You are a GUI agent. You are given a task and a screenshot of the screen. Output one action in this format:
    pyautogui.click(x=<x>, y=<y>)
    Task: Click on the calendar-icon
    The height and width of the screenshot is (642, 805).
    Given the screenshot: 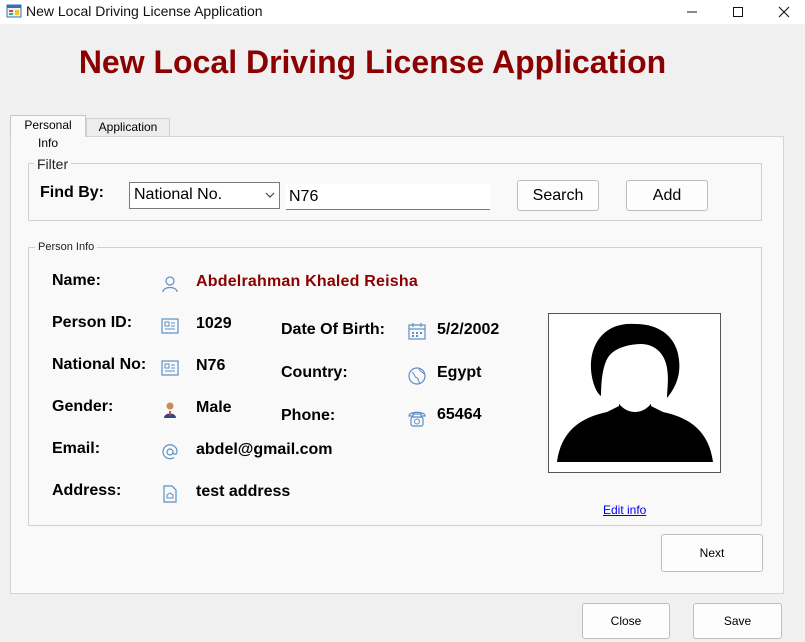 What is the action you would take?
    pyautogui.click(x=417, y=331)
    